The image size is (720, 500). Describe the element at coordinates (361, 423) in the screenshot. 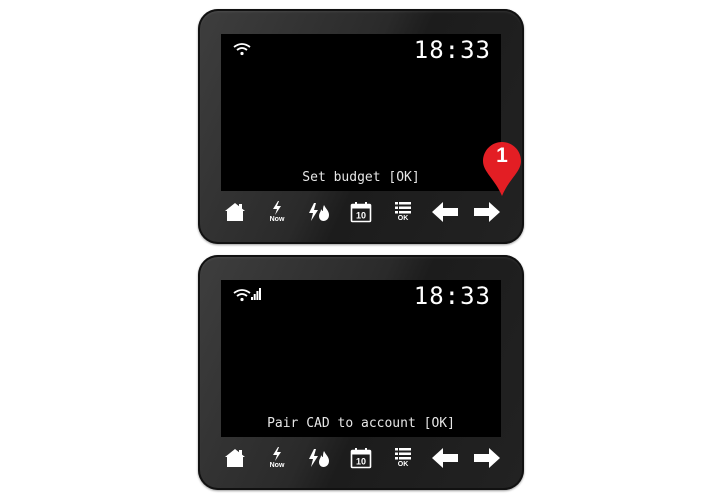

I see `screen-message: Pair CAD to account [OK]` at that location.